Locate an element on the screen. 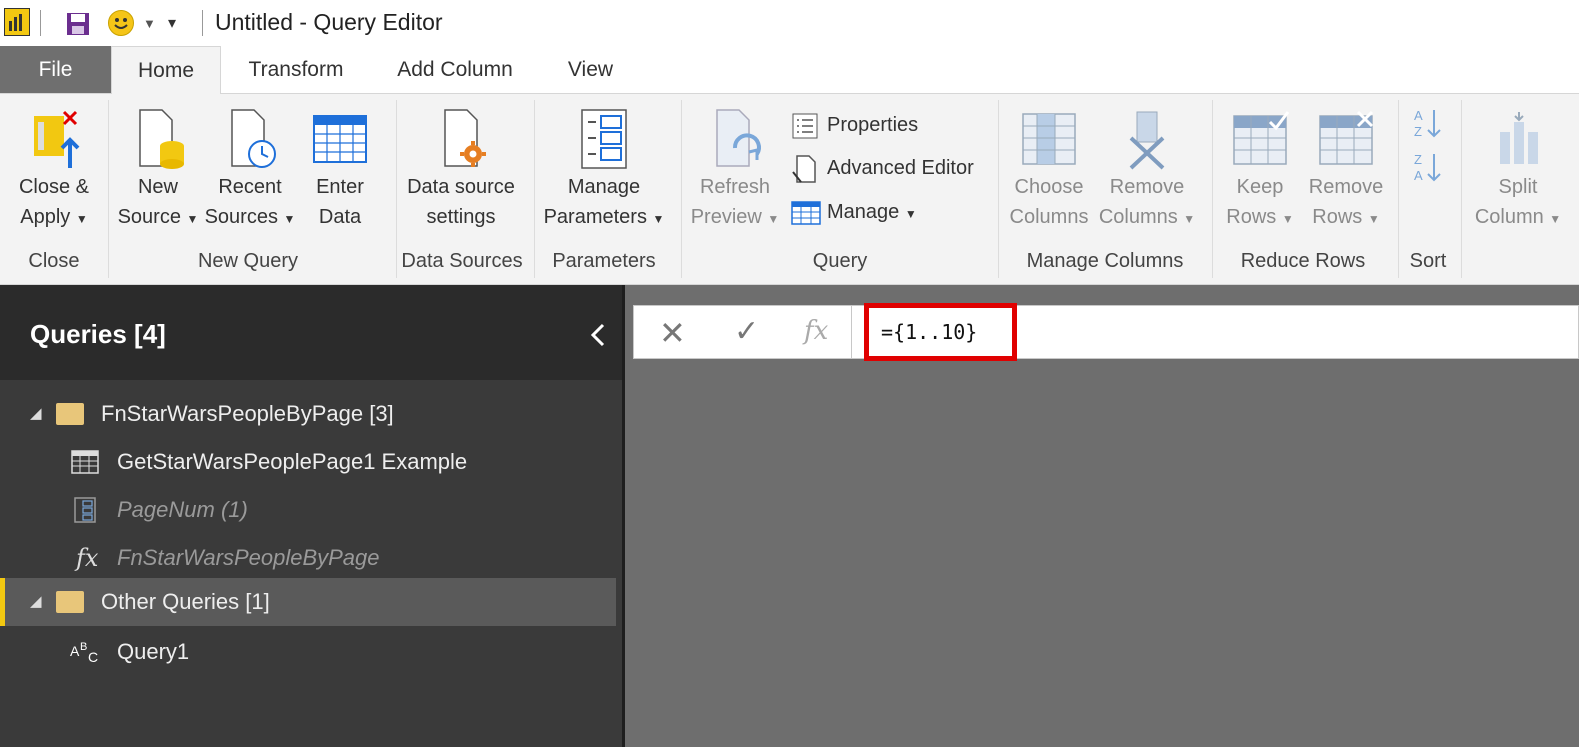 This screenshot has width=1579, height=747. remove-rows-button: Remove Rows ▼ is located at coordinates (1346, 171).